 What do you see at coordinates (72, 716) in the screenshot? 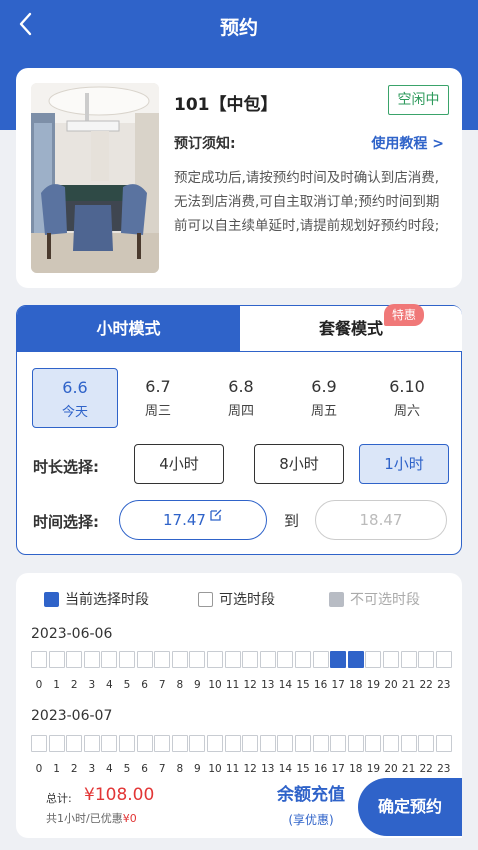
I see `slot-date-label: 2023-06-07` at bounding box center [72, 716].